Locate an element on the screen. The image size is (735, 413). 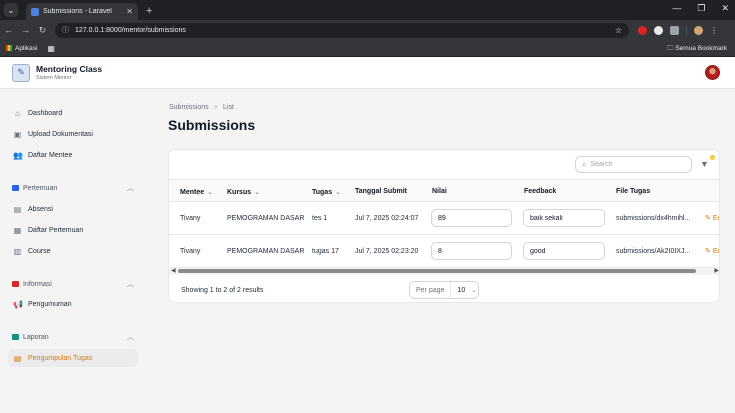
bookmark-star-icon: ☆ is located at coordinates (618, 30).